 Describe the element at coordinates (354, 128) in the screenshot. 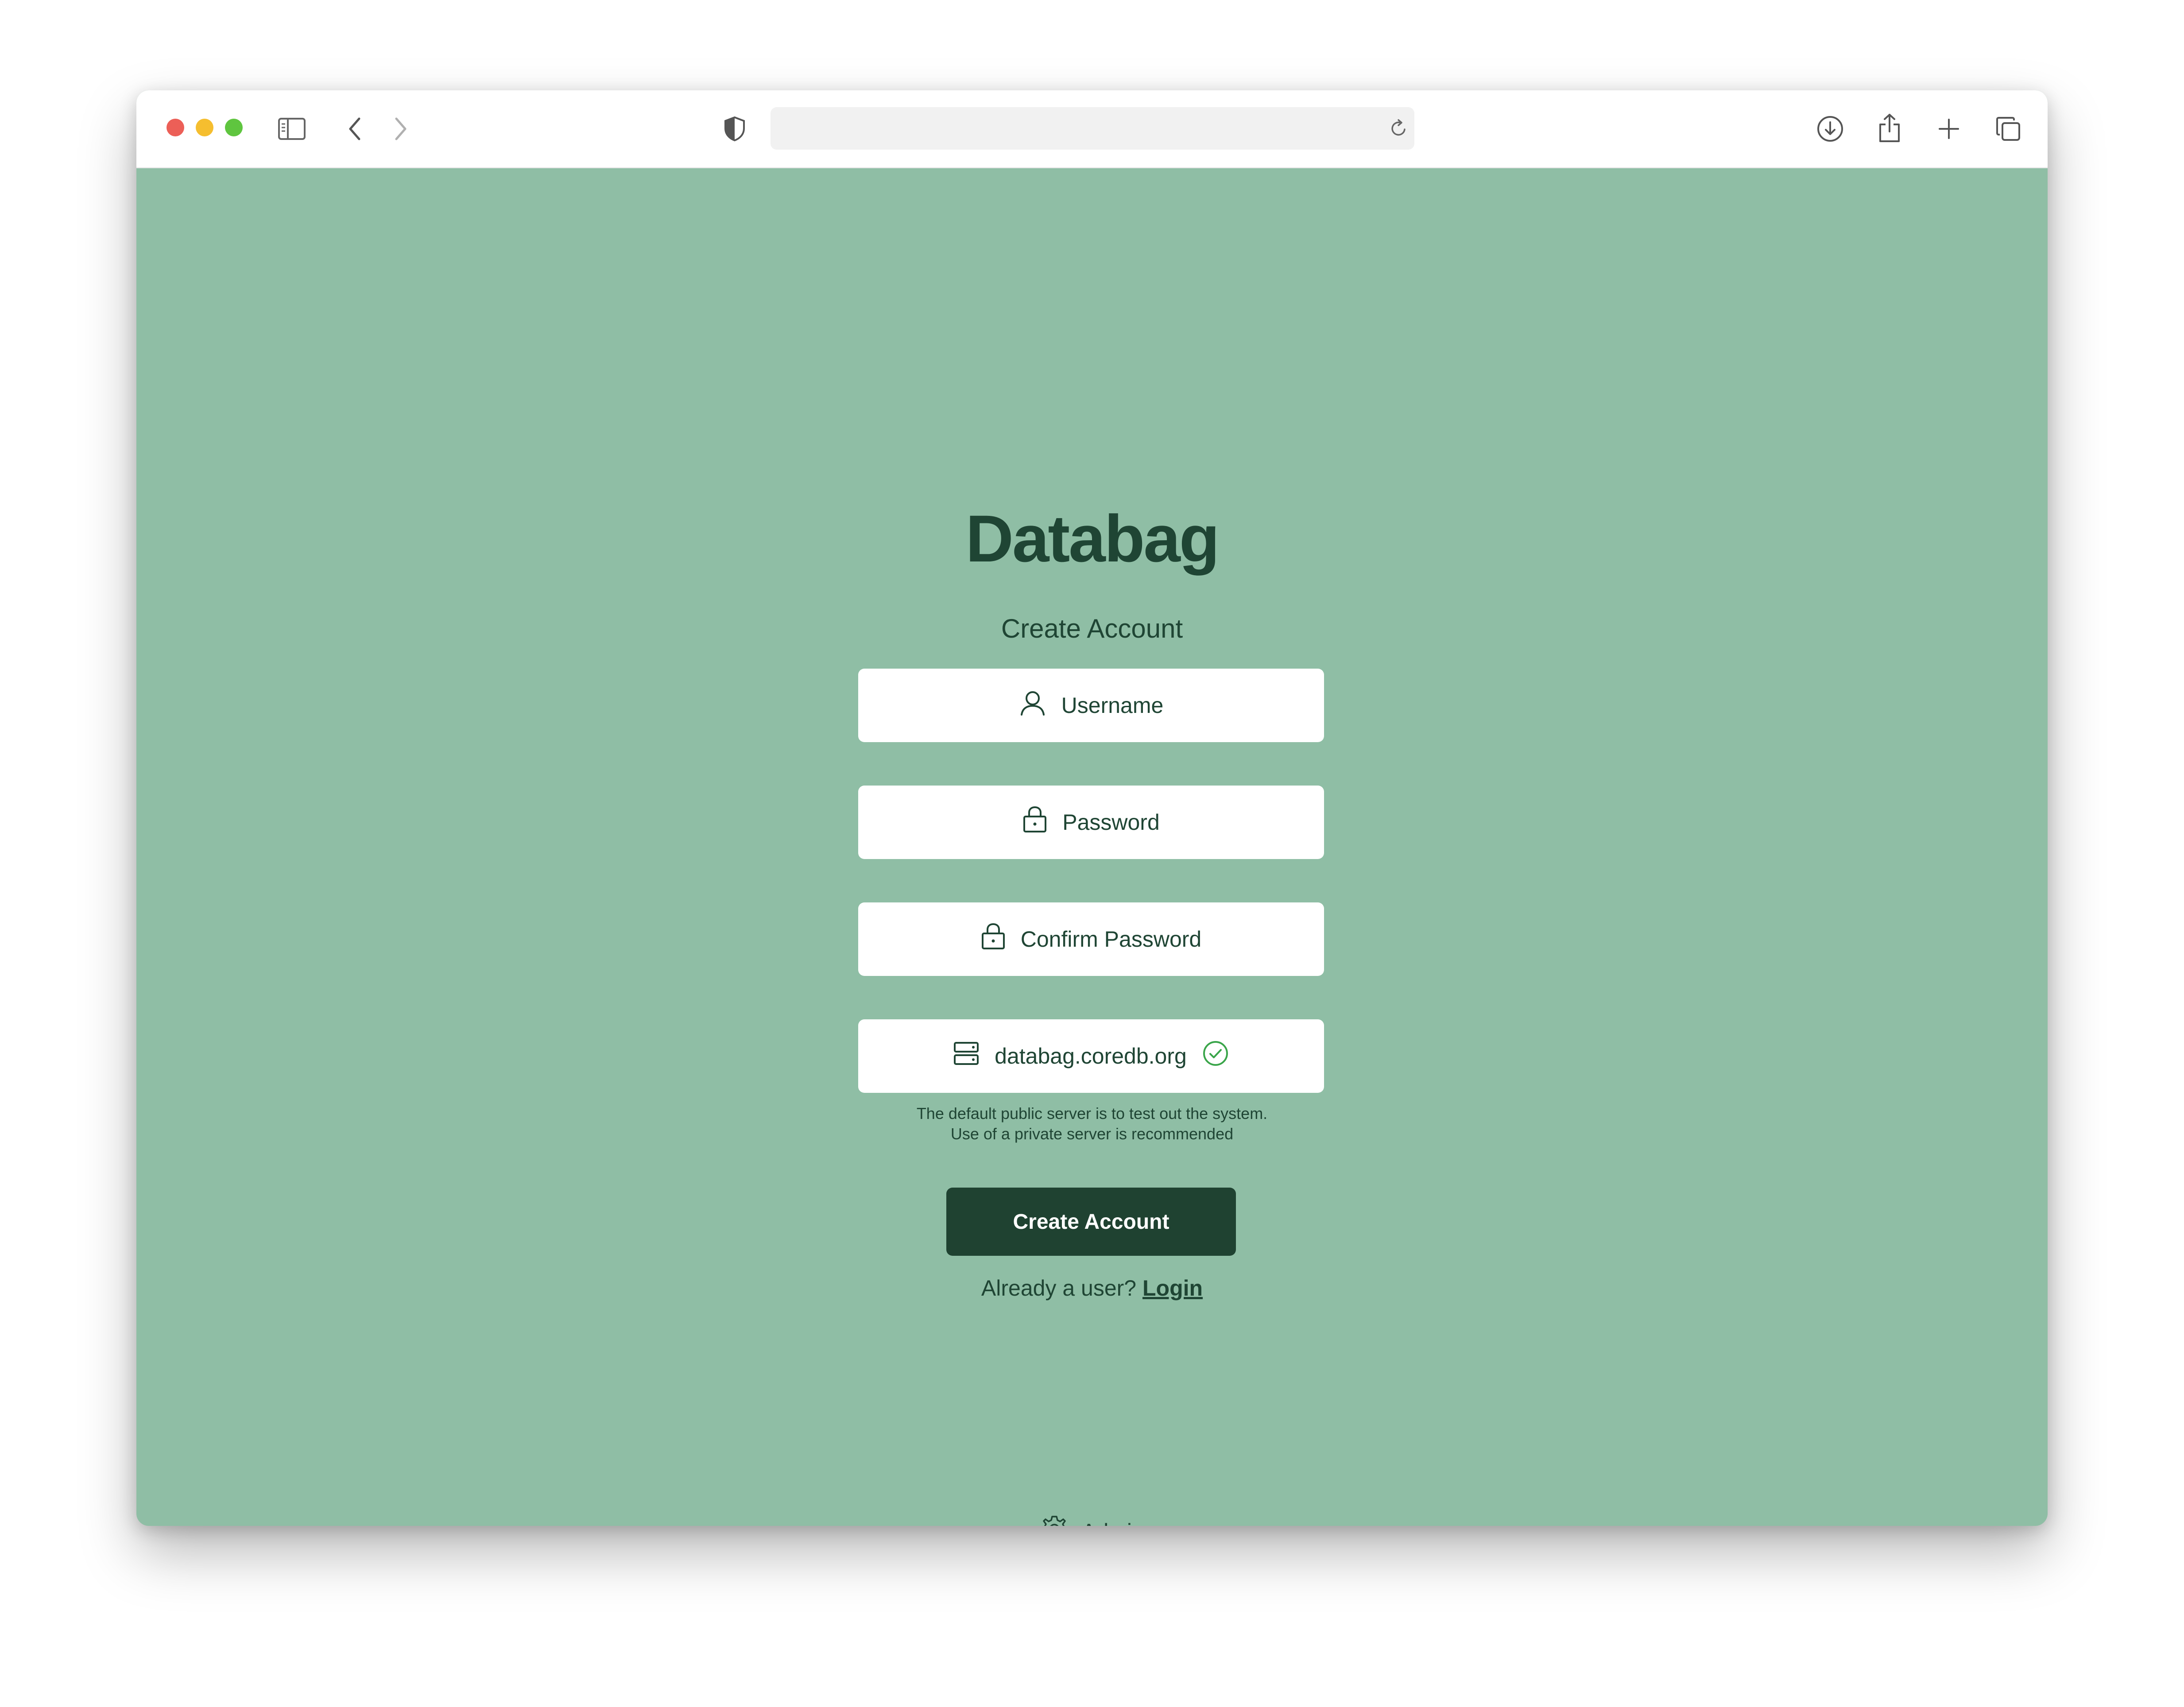

I see `back-icon` at that location.